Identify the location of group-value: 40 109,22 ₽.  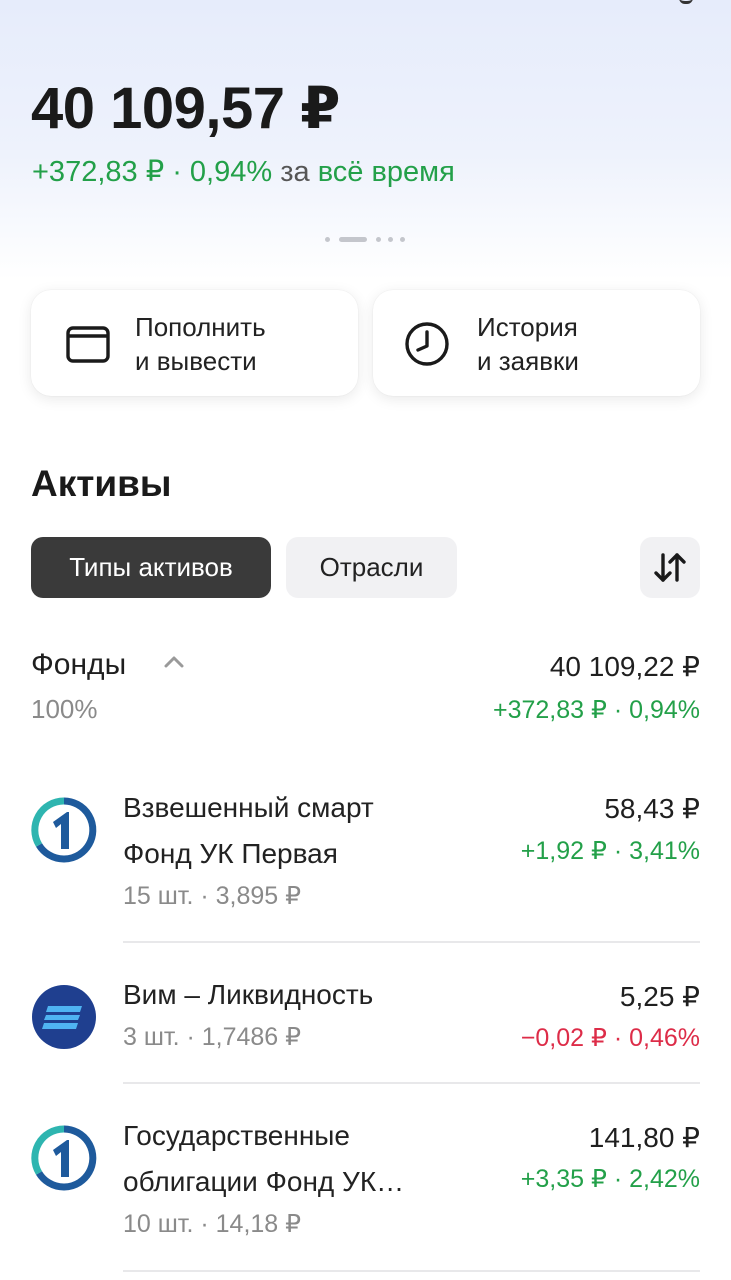
(624, 666).